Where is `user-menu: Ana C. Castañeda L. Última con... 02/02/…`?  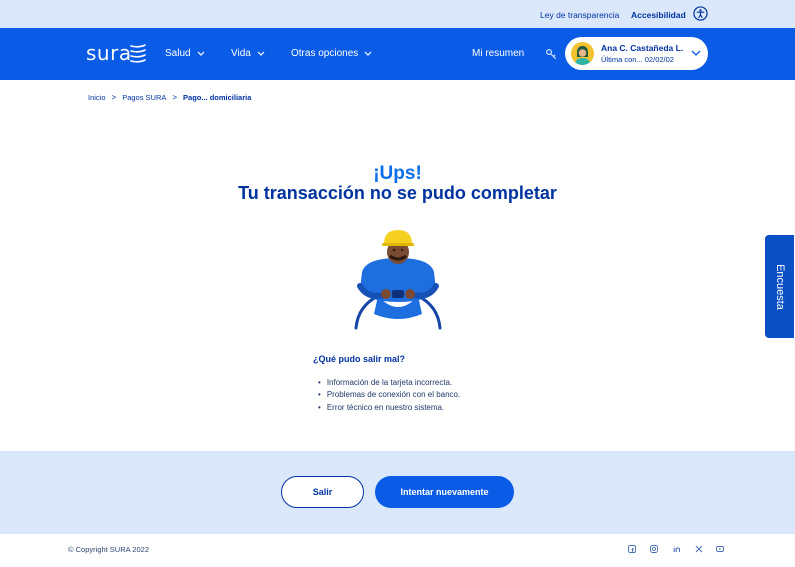
user-menu: Ana C. Castañeda L. Última con... 02/02/… is located at coordinates (636, 53).